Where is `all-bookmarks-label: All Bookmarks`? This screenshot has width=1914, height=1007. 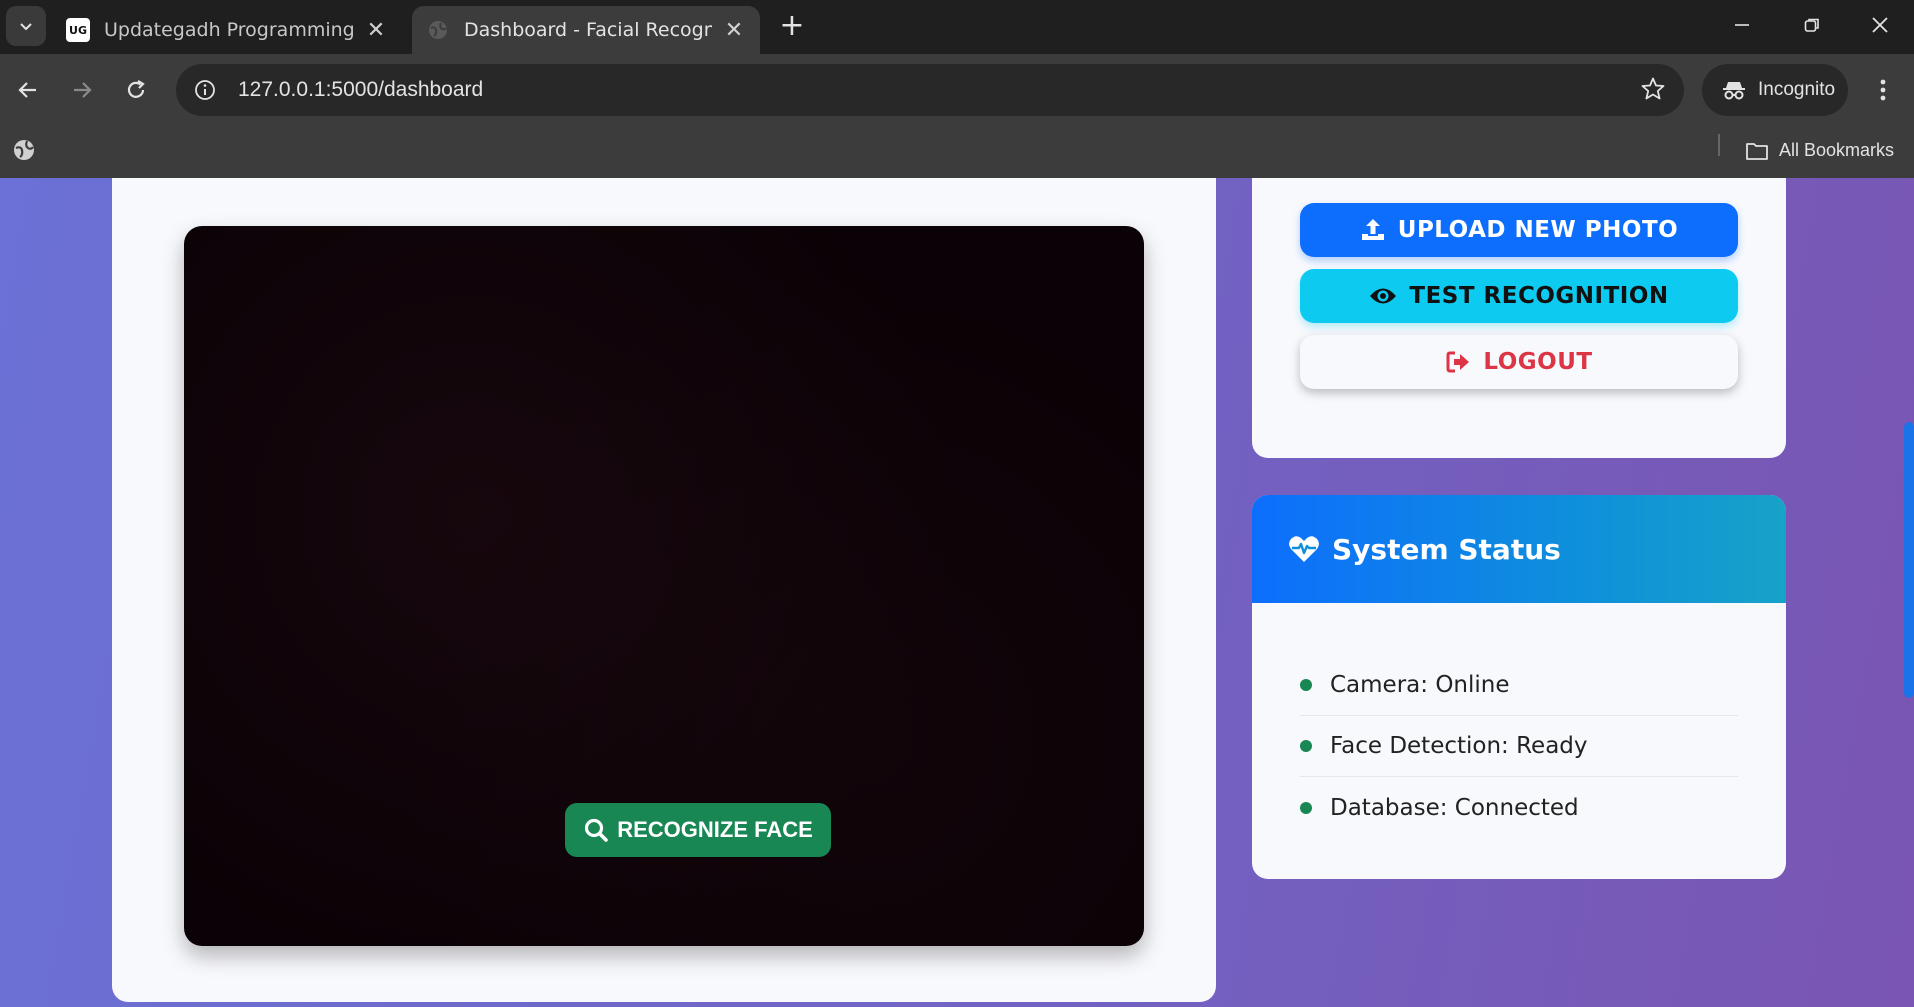 all-bookmarks-label: All Bookmarks is located at coordinates (1836, 150).